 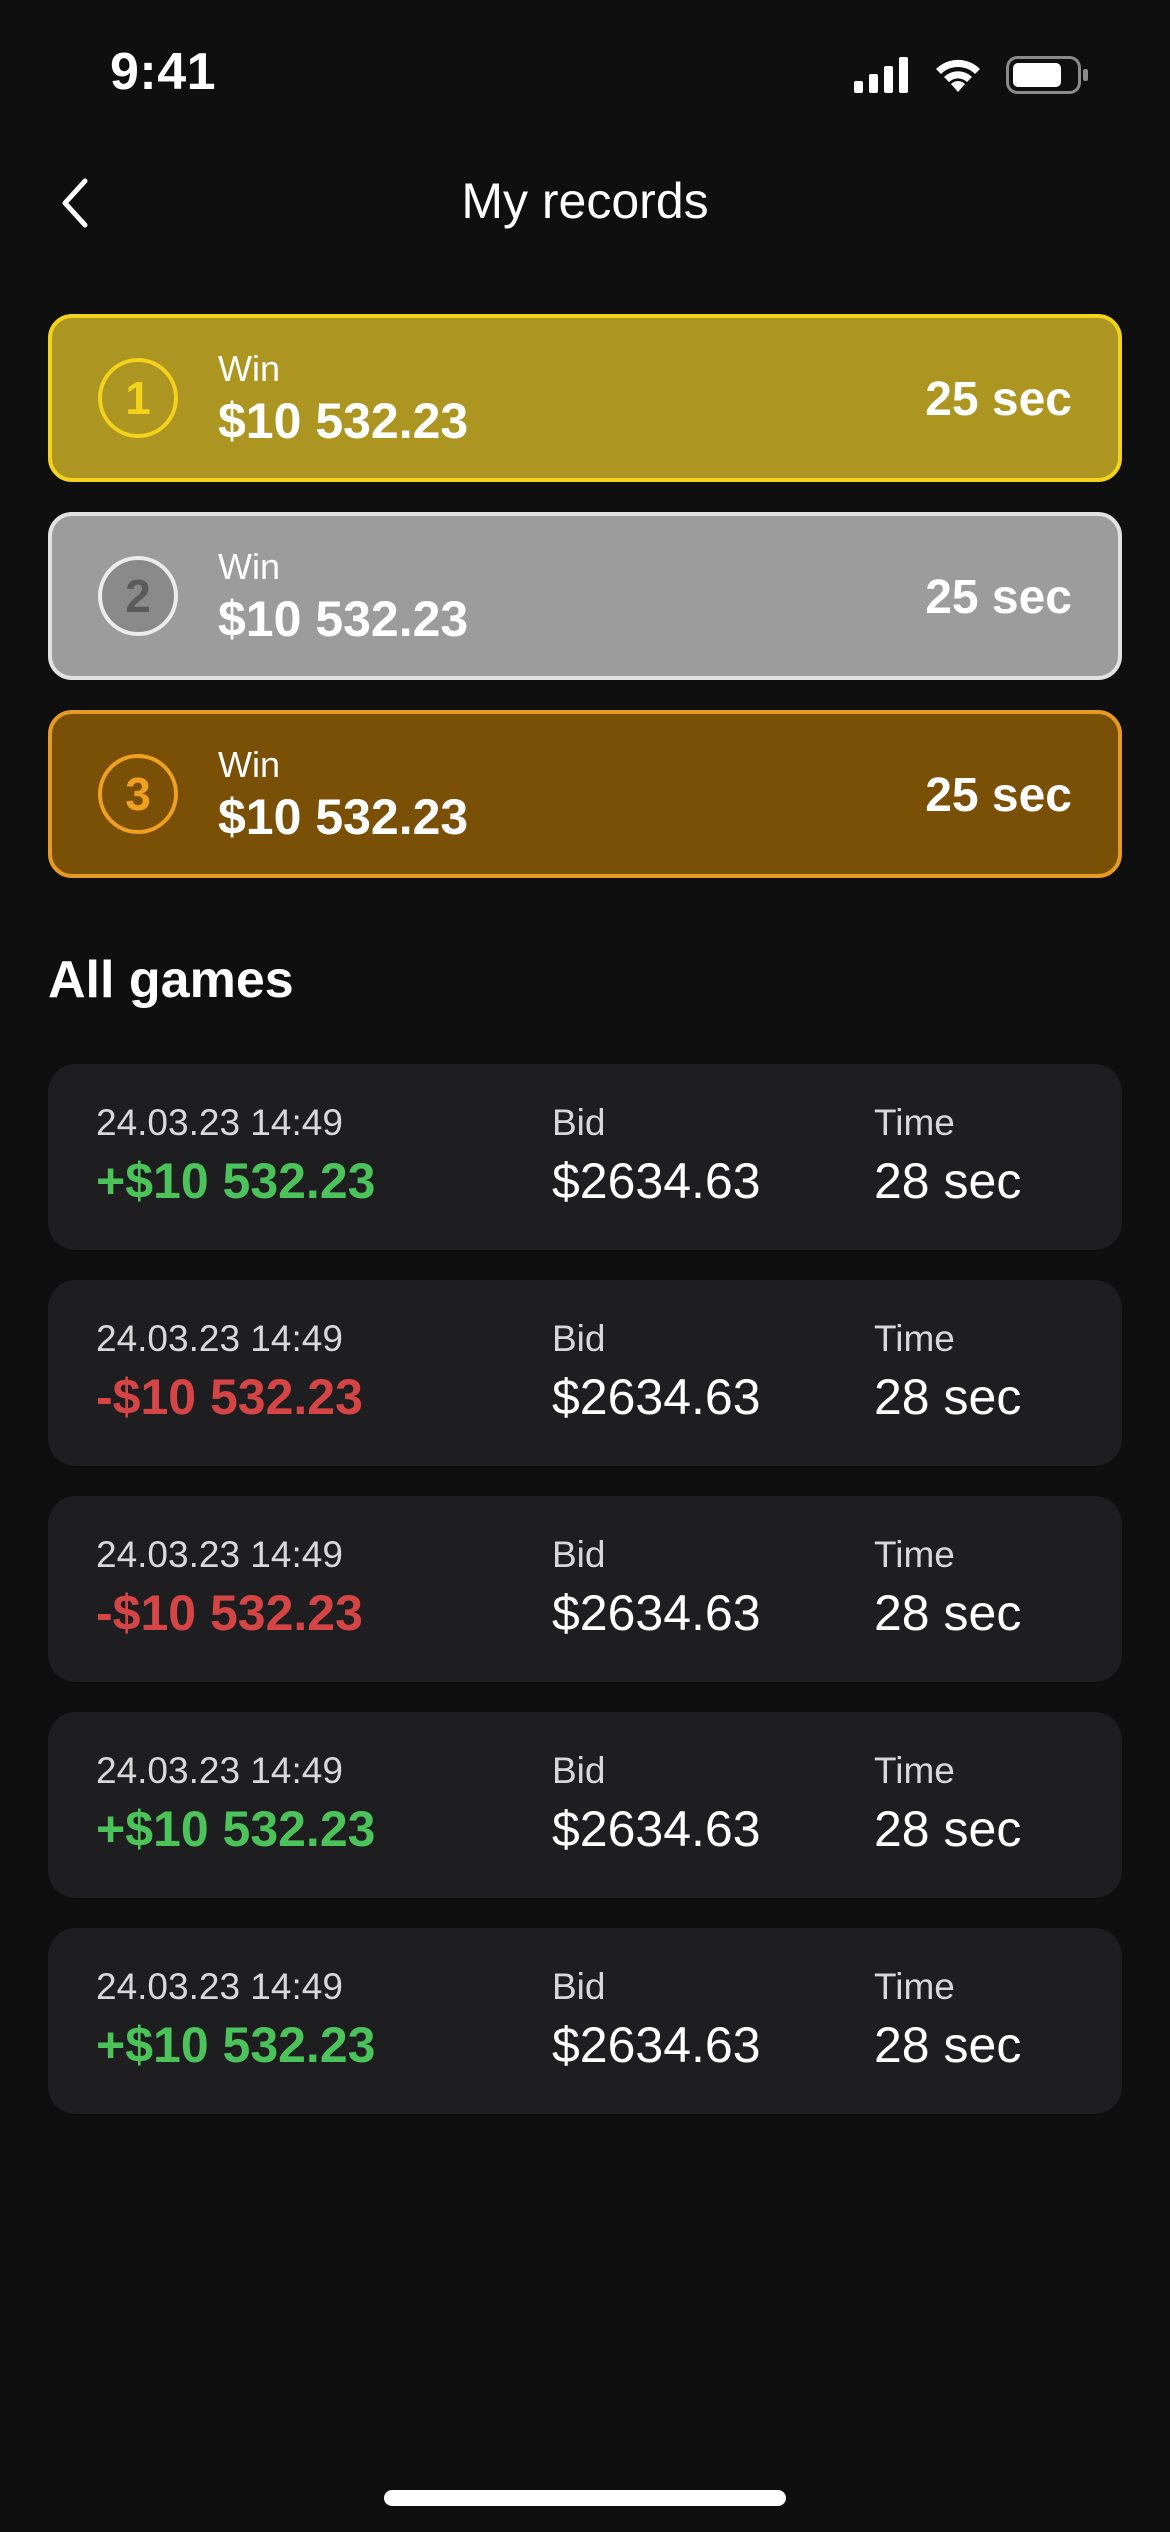 I want to click on status-bar: 9:41, so click(x=585, y=75).